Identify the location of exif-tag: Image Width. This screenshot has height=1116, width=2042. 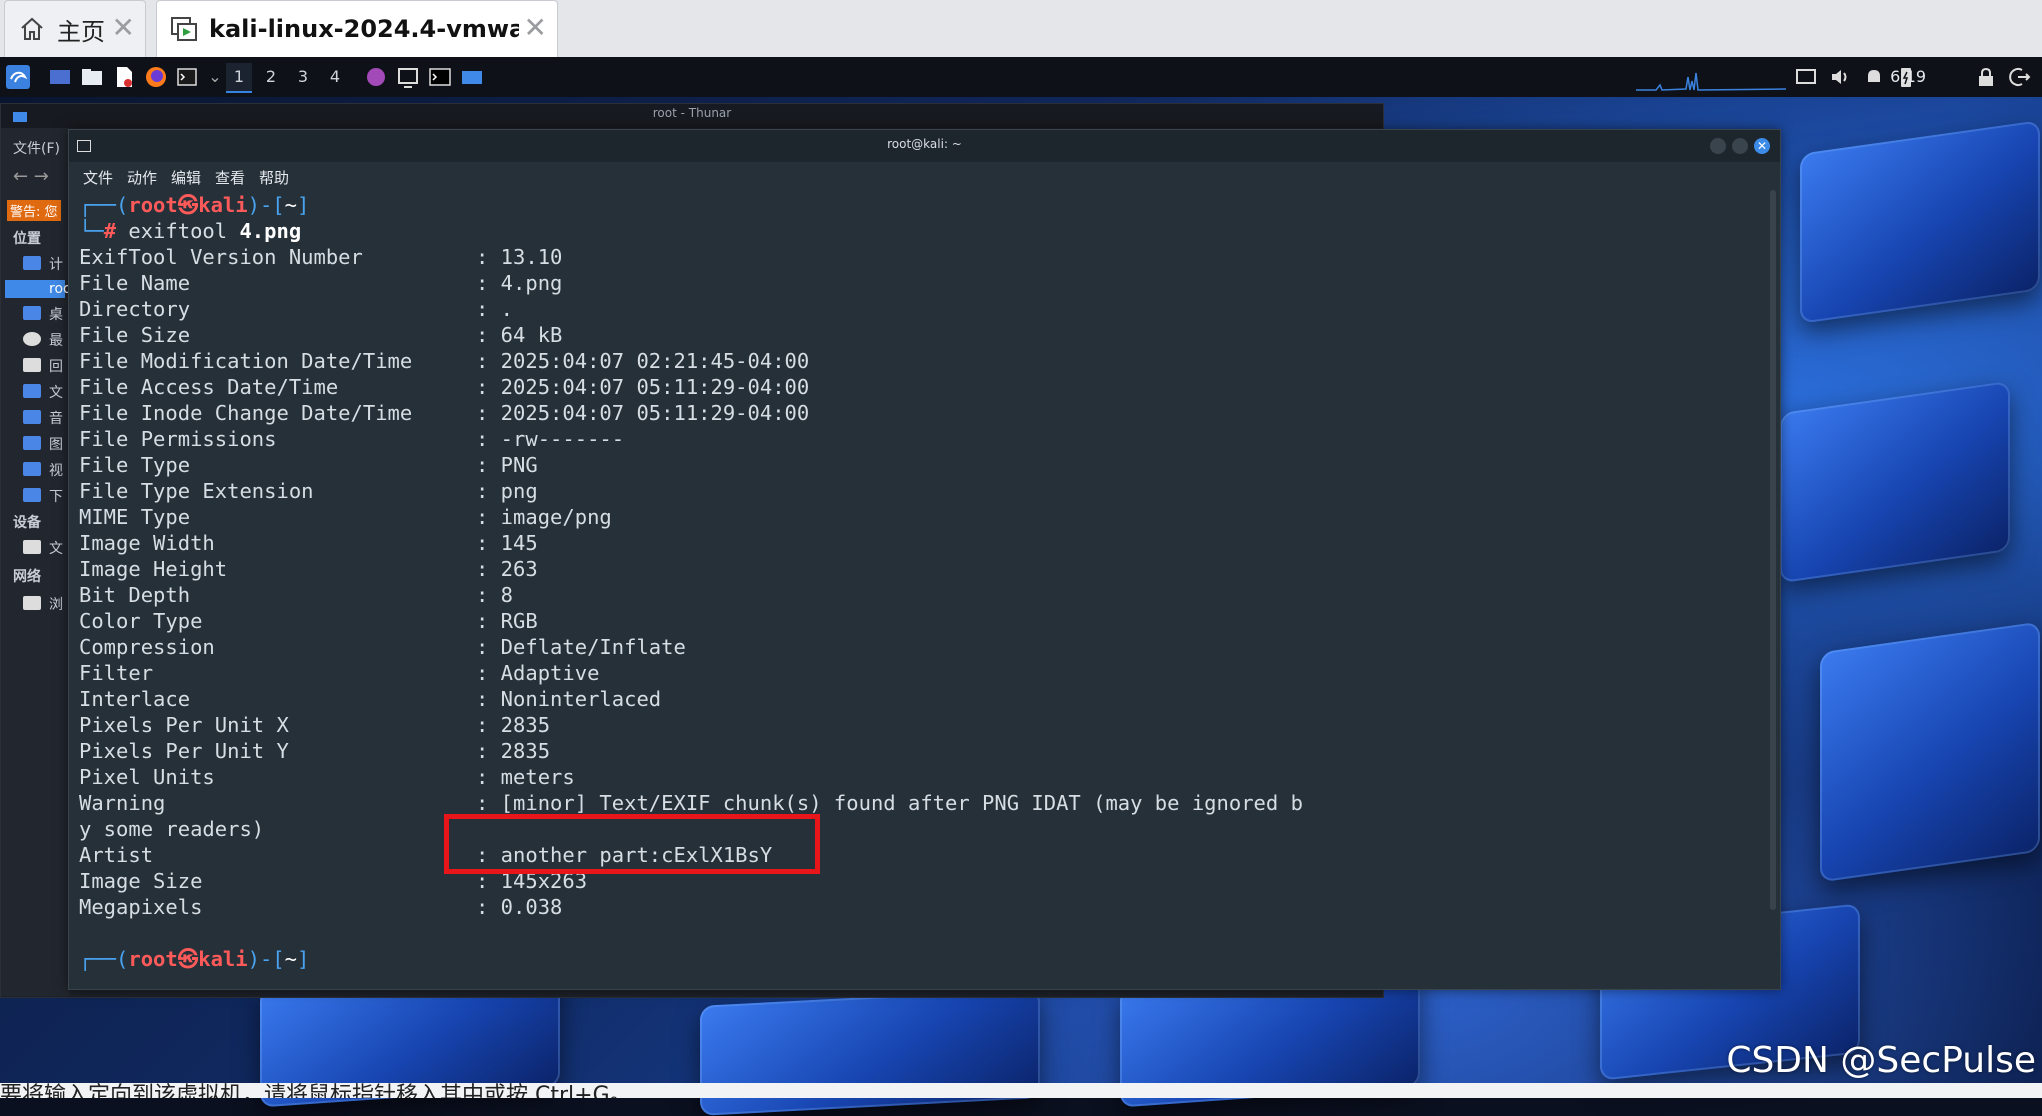
(147, 543).